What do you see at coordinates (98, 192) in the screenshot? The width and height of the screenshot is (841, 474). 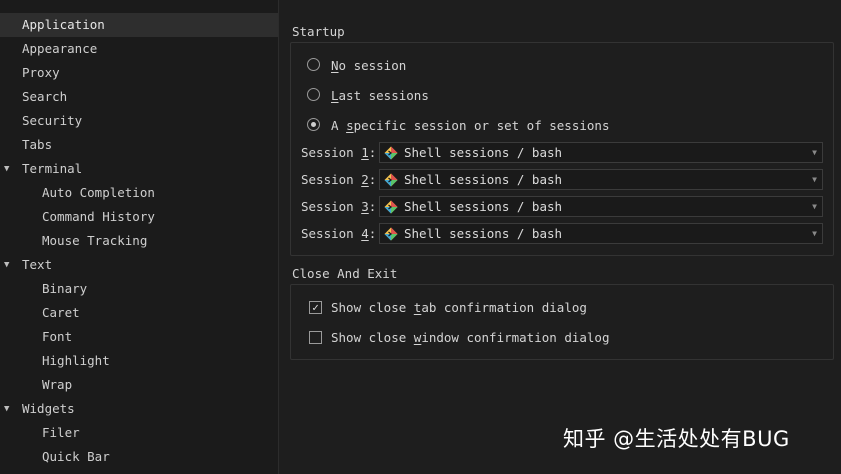 I see `sidebar-item-label: Auto Completion` at bounding box center [98, 192].